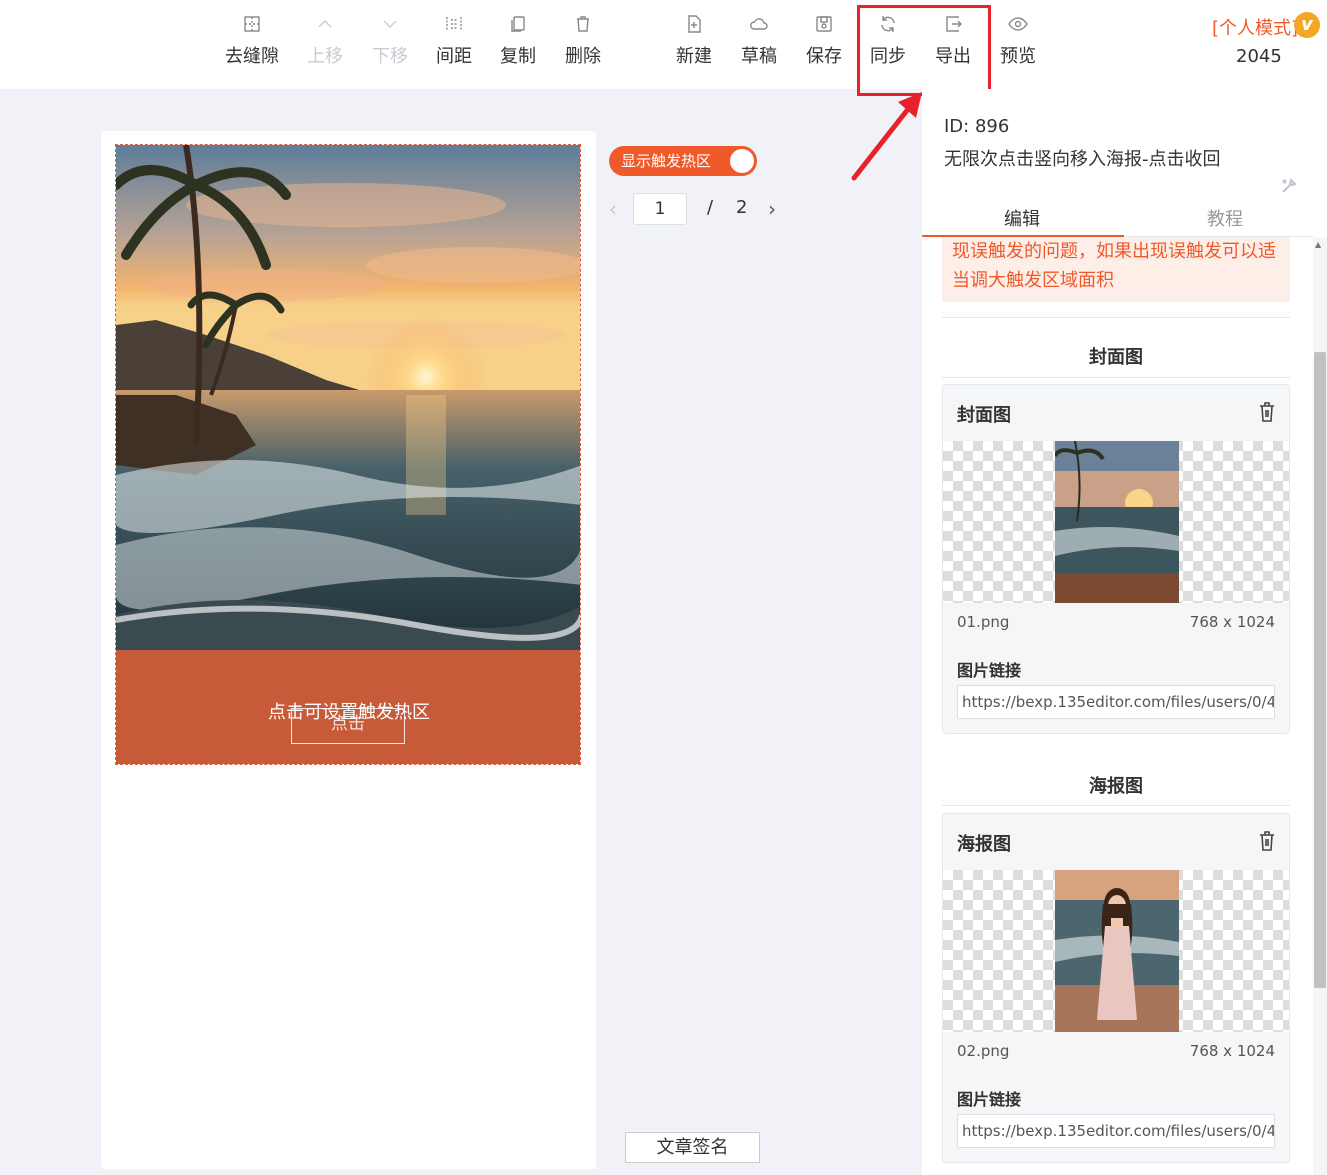 Image resolution: width=1327 pixels, height=1175 pixels. Describe the element at coordinates (613, 209) in the screenshot. I see `prev-page-icon: ‹` at that location.